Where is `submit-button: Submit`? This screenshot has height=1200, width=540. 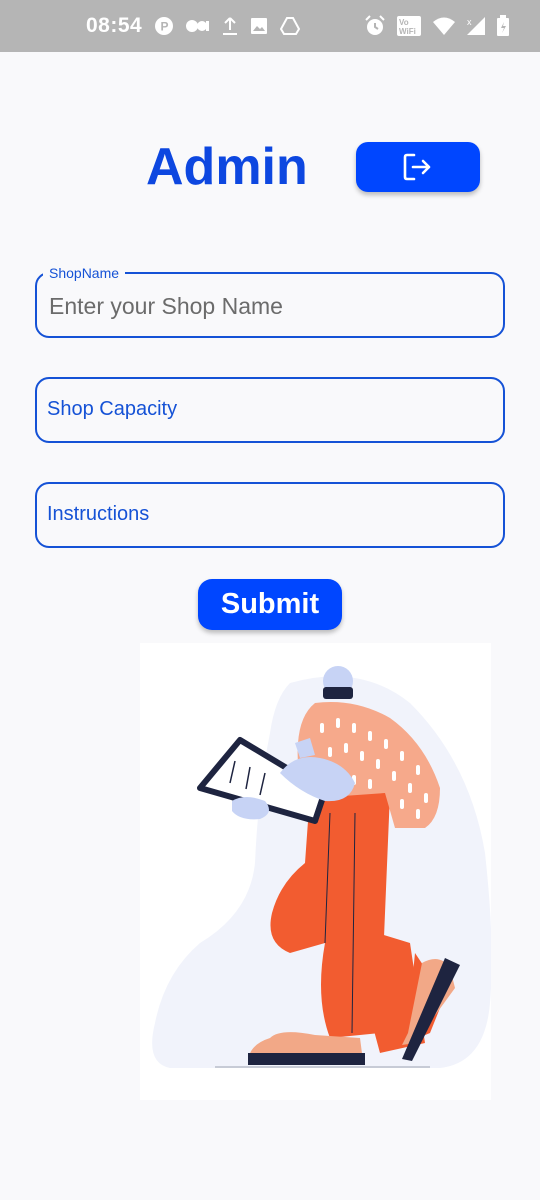 submit-button: Submit is located at coordinates (270, 604).